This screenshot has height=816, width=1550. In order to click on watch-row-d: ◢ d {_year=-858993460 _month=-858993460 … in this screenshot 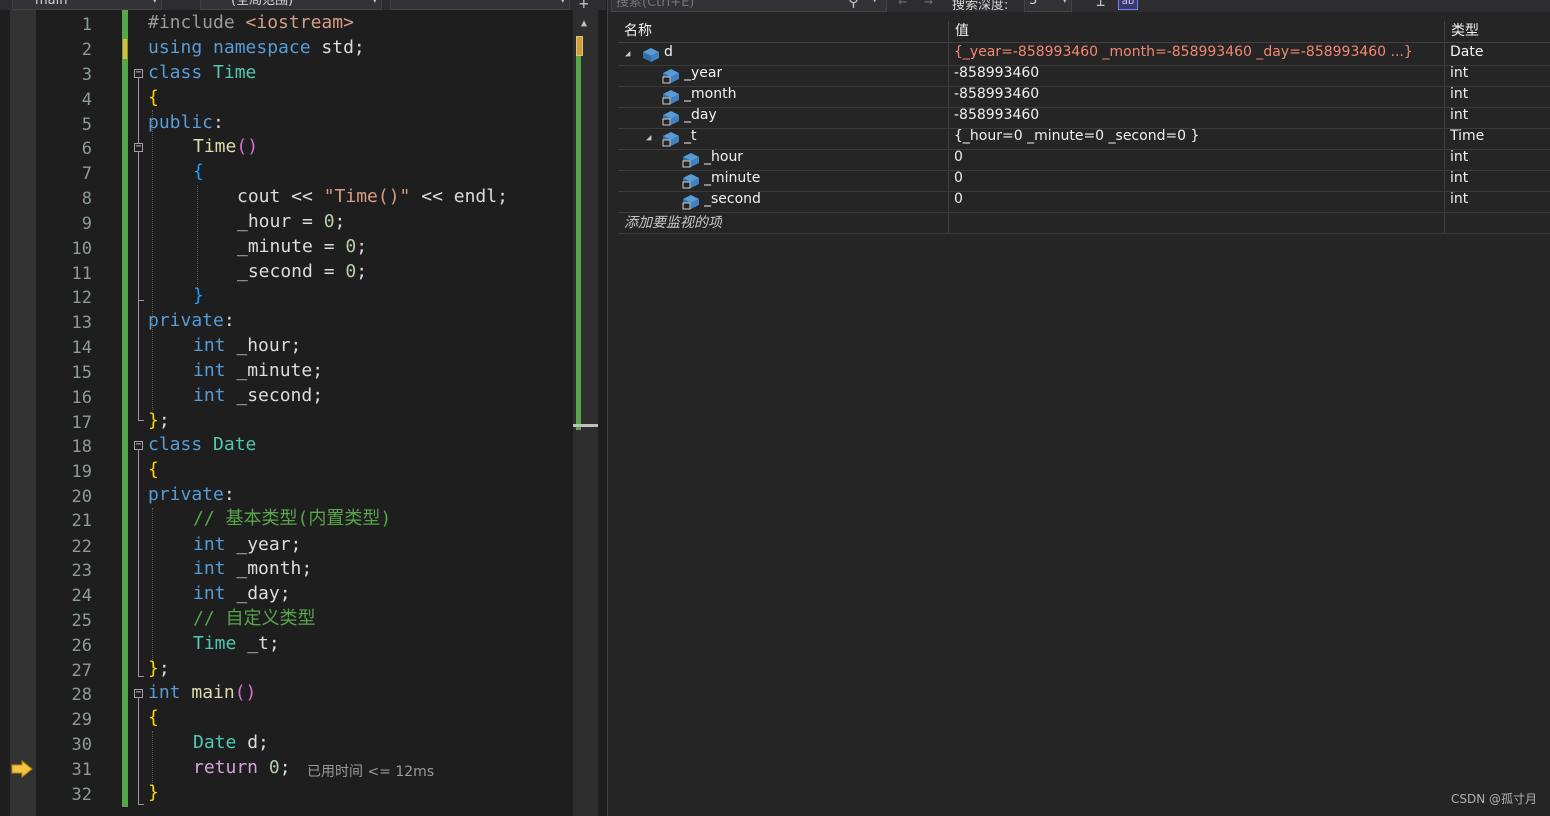, I will do `click(1084, 55)`.